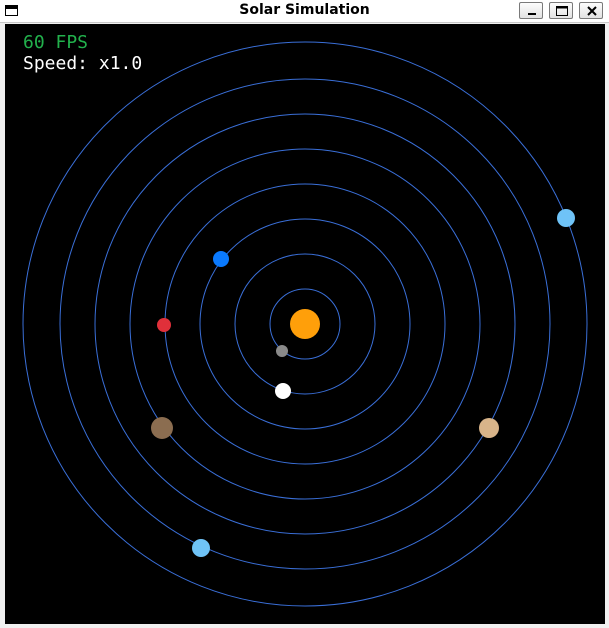 This screenshot has width=609, height=628. I want to click on planet-earth, so click(221, 259).